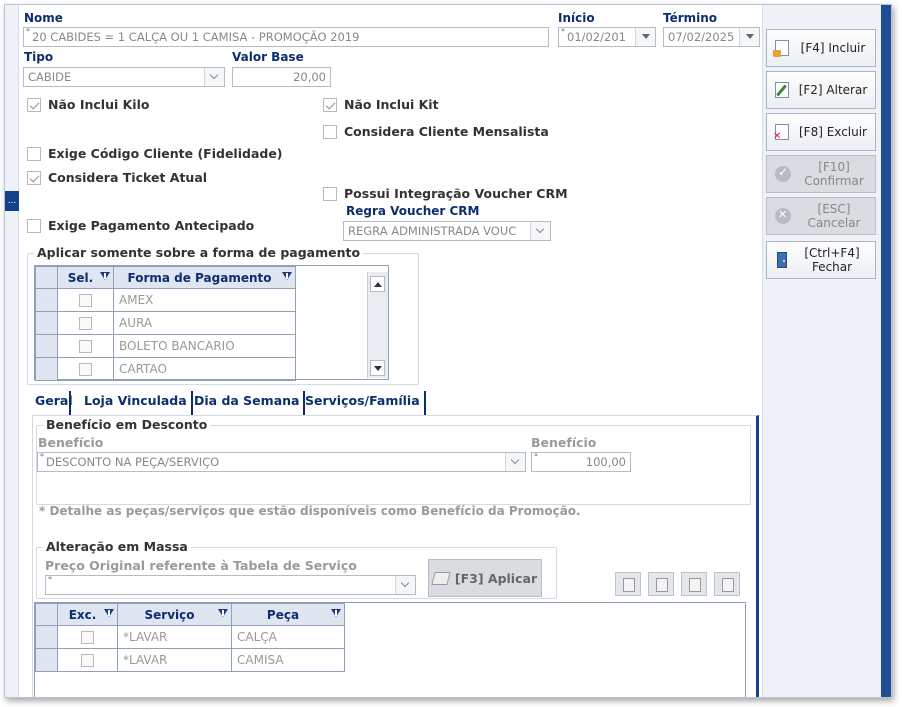  What do you see at coordinates (165, 300) in the screenshot?
I see `table-row: AMEX` at bounding box center [165, 300].